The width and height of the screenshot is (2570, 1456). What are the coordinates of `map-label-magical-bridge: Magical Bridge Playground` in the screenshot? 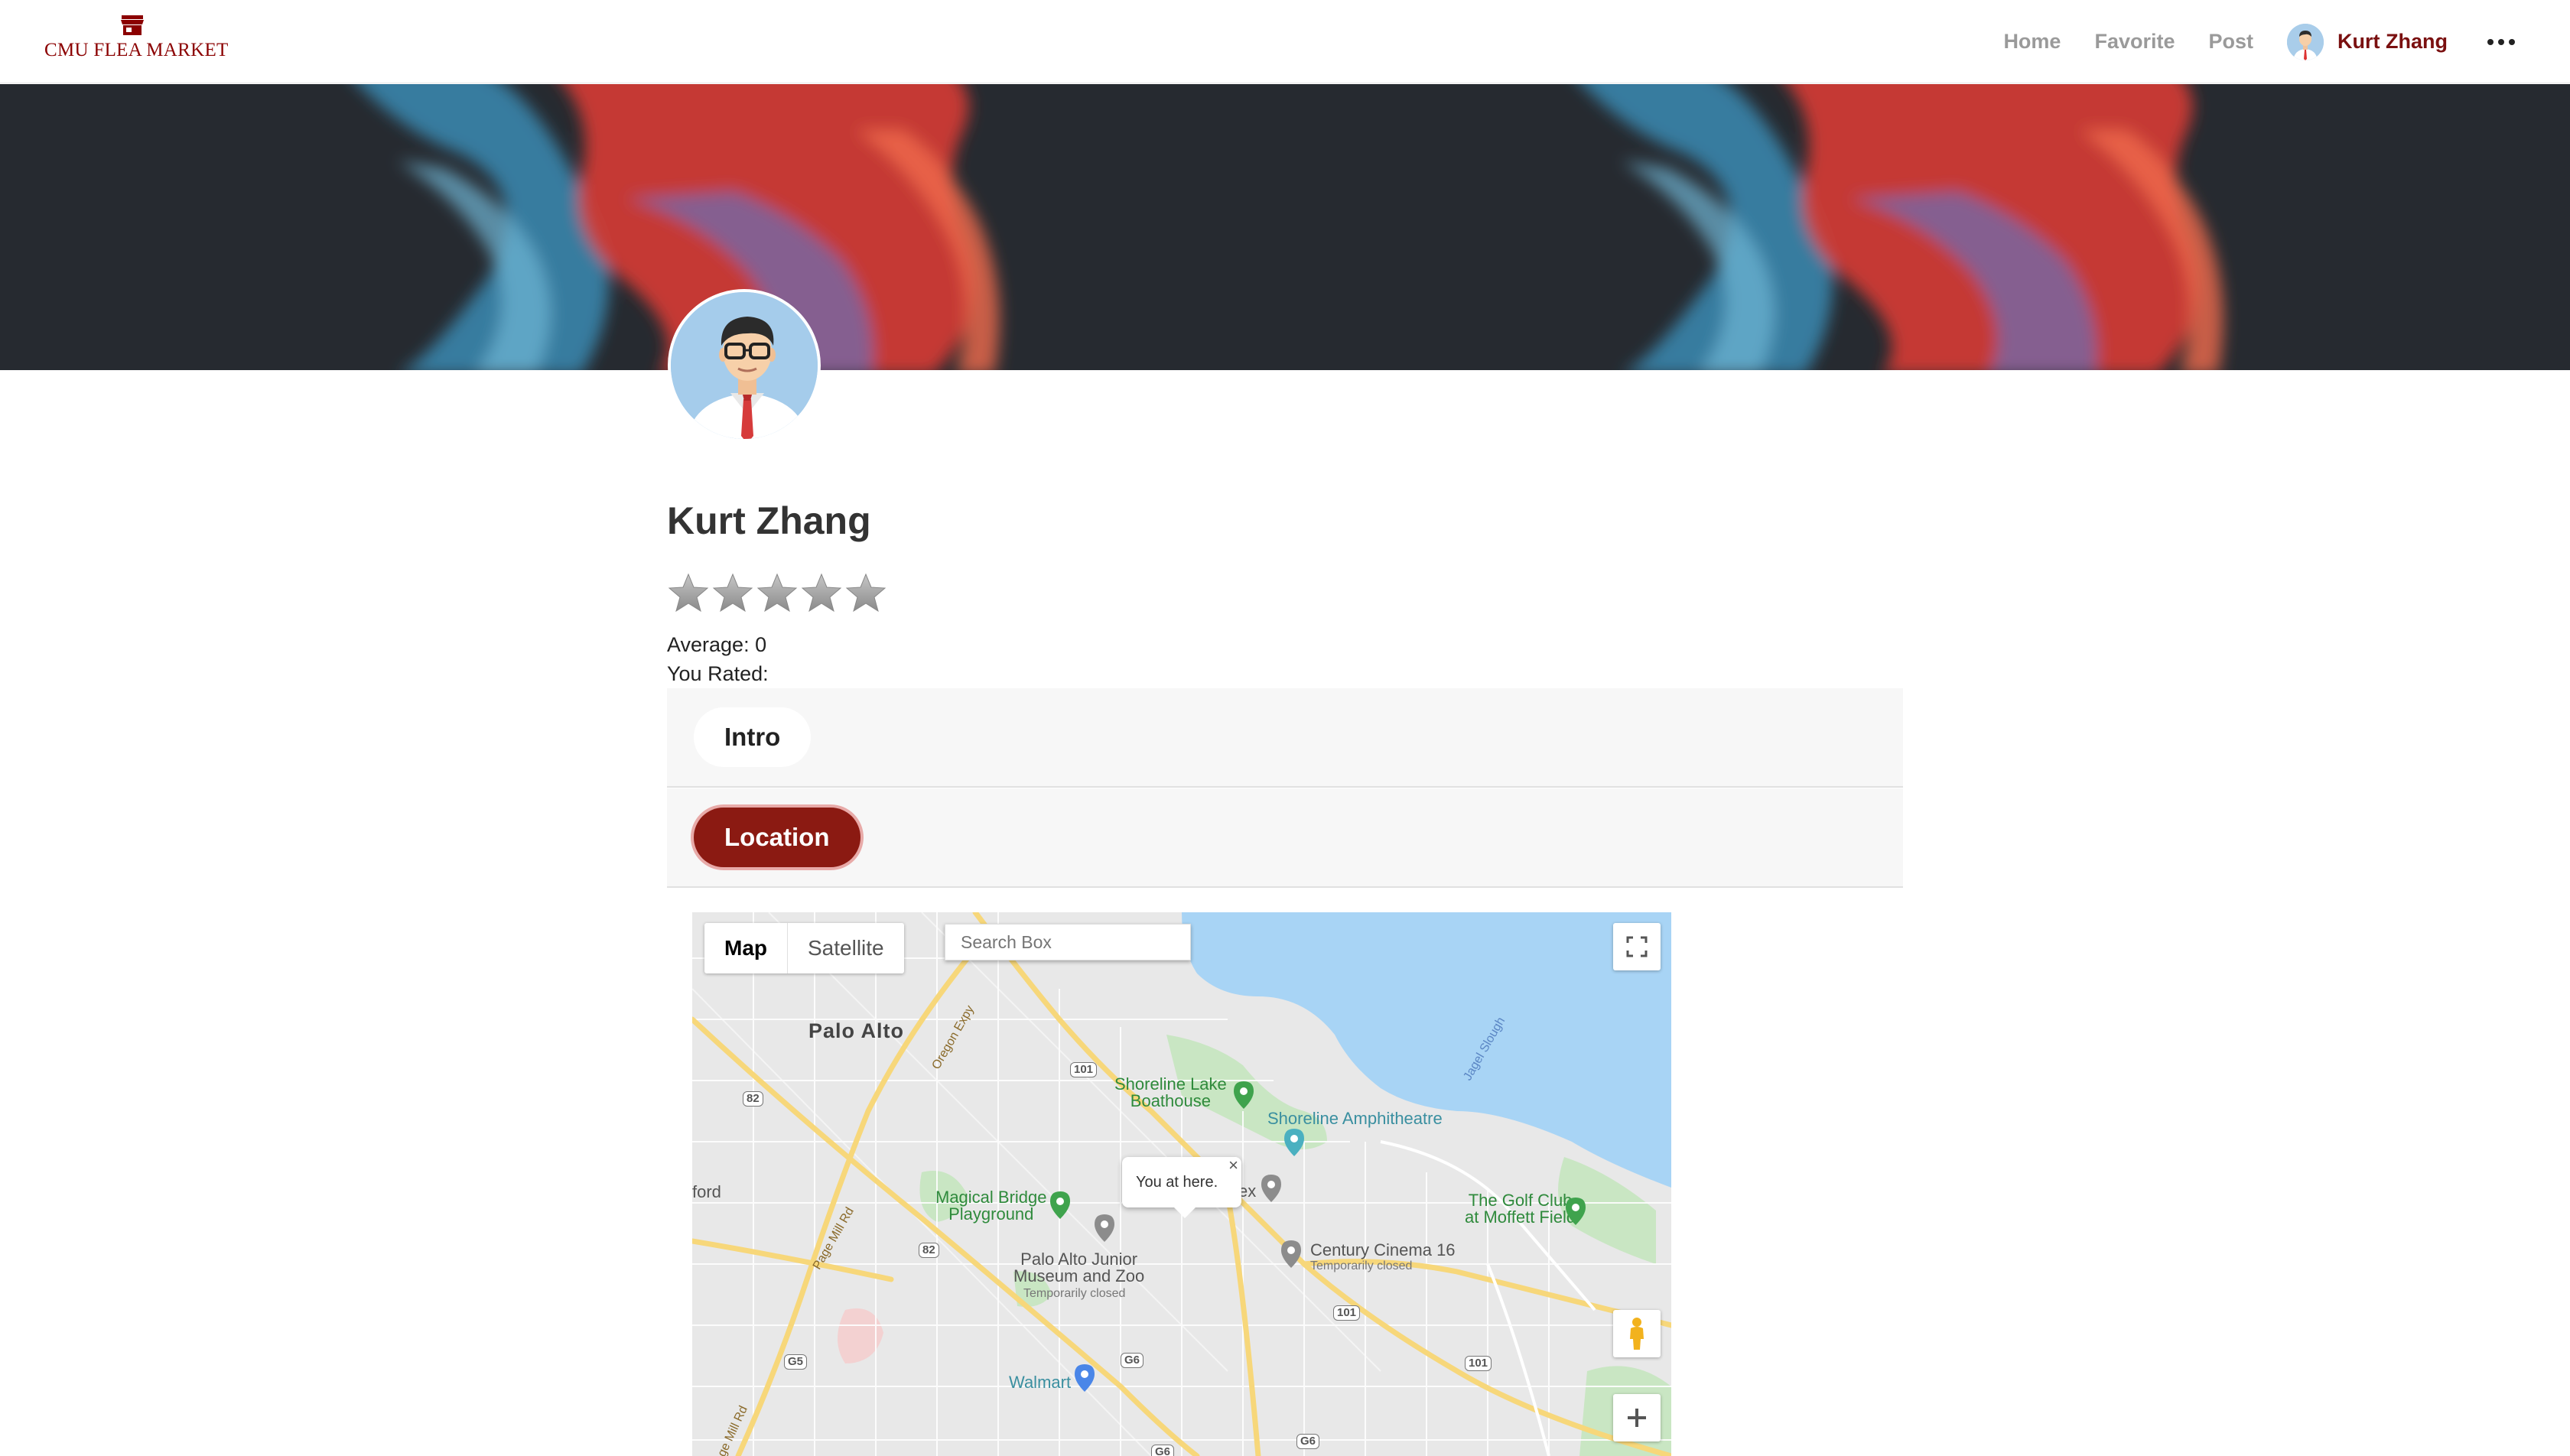 It's located at (991, 1206).